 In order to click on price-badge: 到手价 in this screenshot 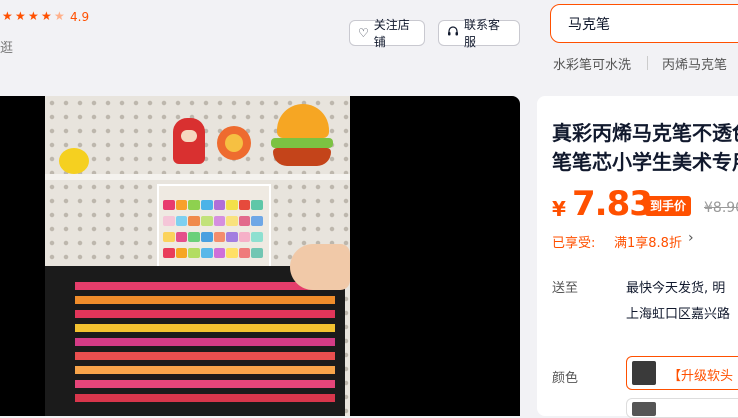, I will do `click(668, 206)`.